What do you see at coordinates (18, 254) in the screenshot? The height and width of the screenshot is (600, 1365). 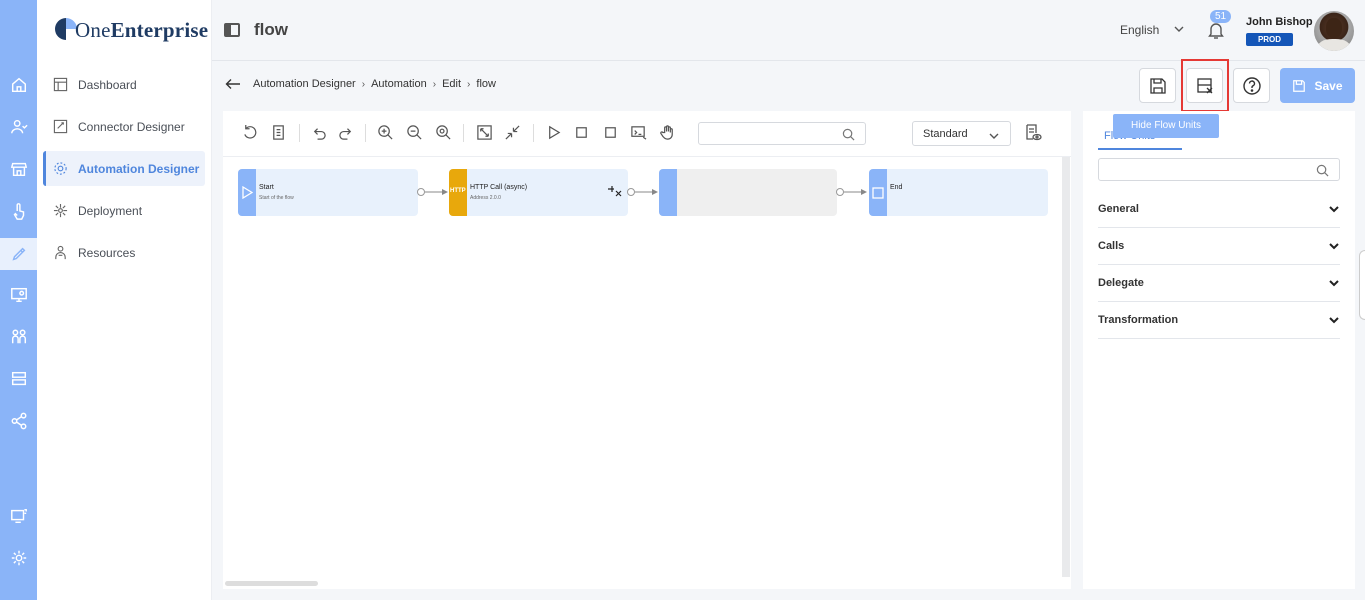 I see `designer-icon` at bounding box center [18, 254].